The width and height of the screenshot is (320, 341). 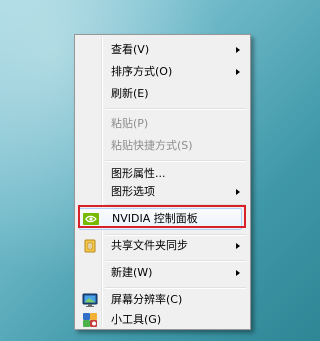 I want to click on menu-item-new: 新建(W), so click(x=162, y=273).